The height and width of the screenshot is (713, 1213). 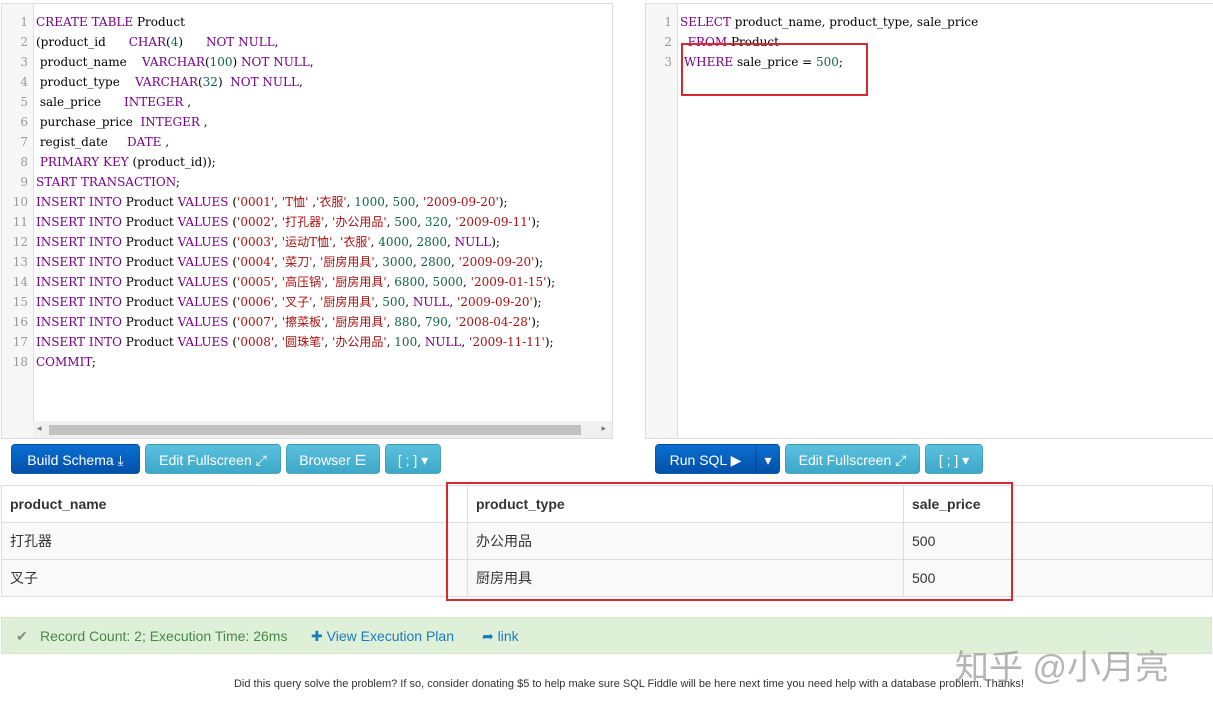 I want to click on code-token: '2009-09-20', so click(x=461, y=202).